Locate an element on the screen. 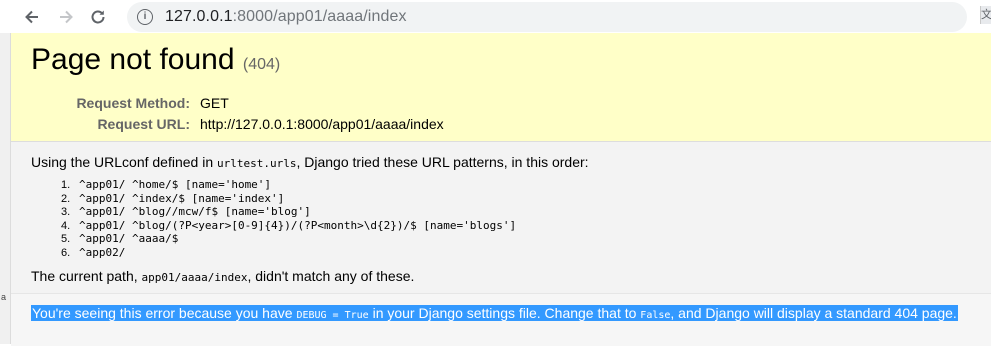 The height and width of the screenshot is (346, 991). request-method-value: GET is located at coordinates (214, 102).